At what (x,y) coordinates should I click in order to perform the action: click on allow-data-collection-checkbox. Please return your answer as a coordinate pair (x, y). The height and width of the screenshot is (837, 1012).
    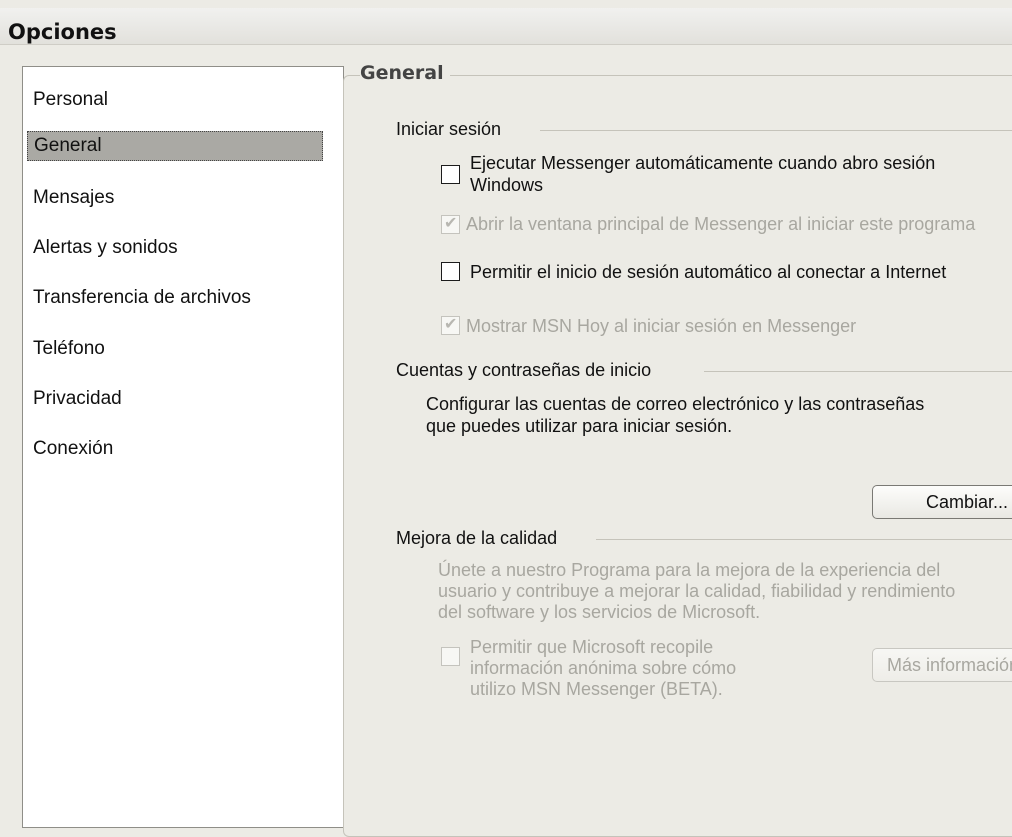
    Looking at the image, I should click on (450, 656).